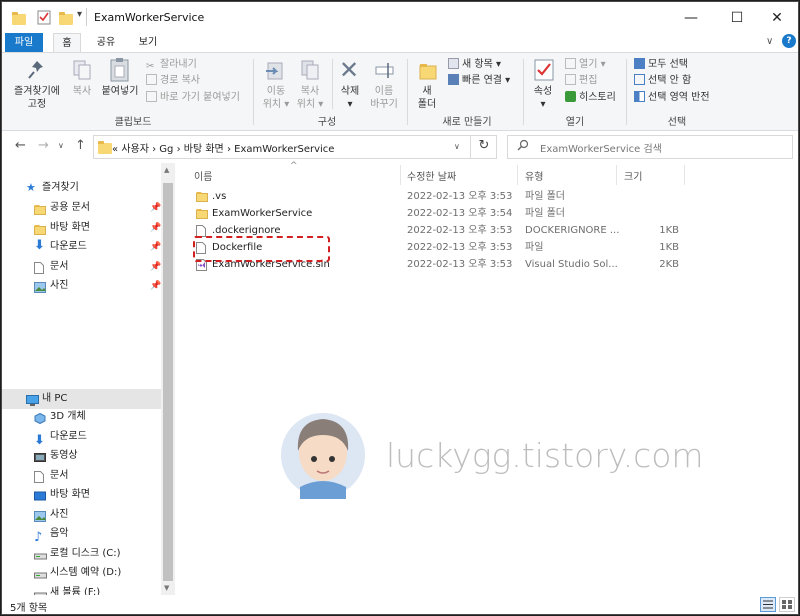  I want to click on nav-downloads: ⬇ 다운로드 📌, so click(82, 247).